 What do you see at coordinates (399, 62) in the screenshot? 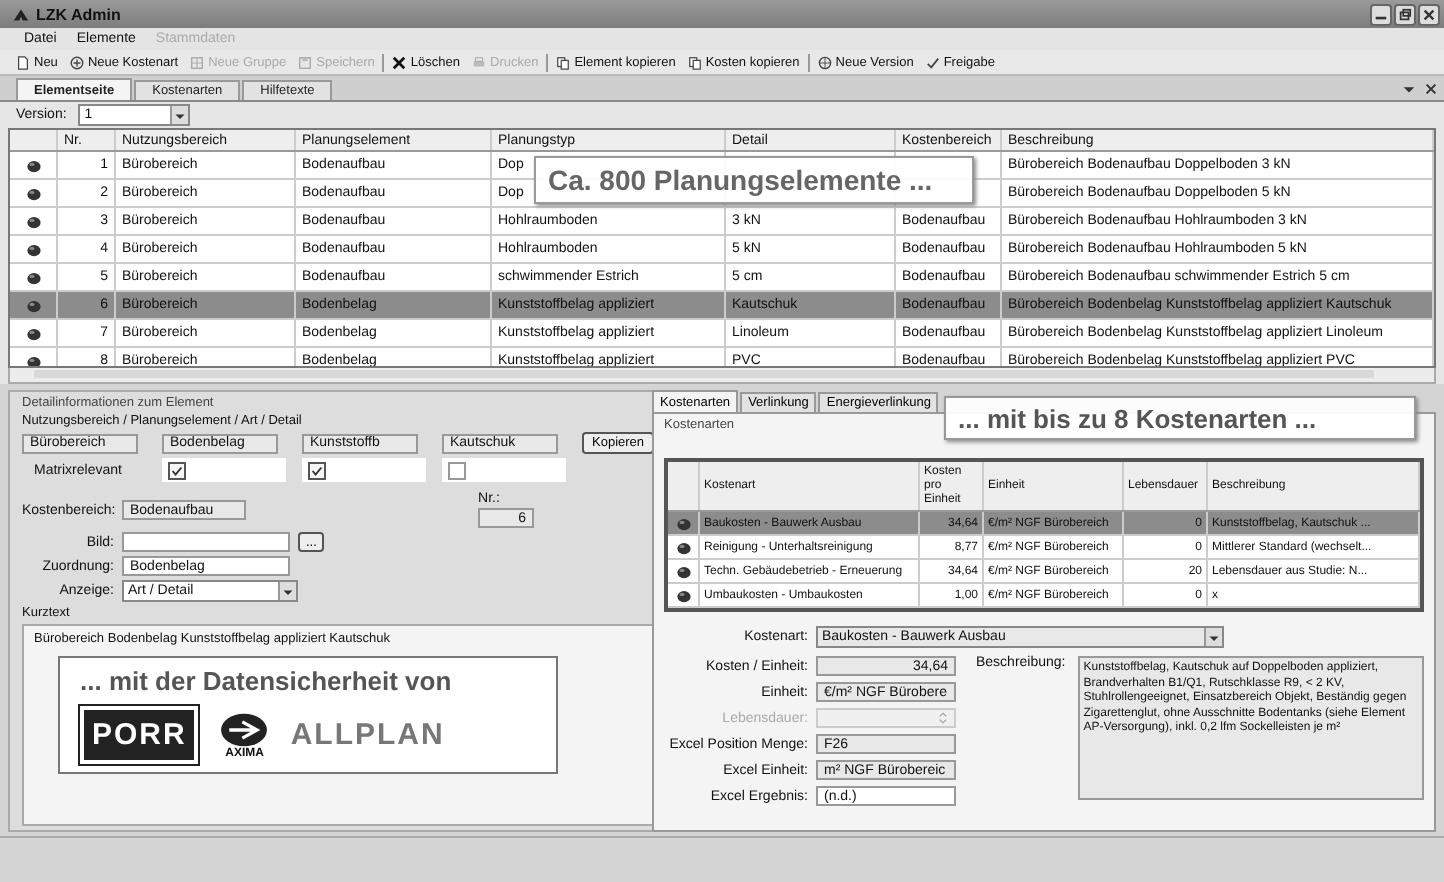
I see `delete-icon` at bounding box center [399, 62].